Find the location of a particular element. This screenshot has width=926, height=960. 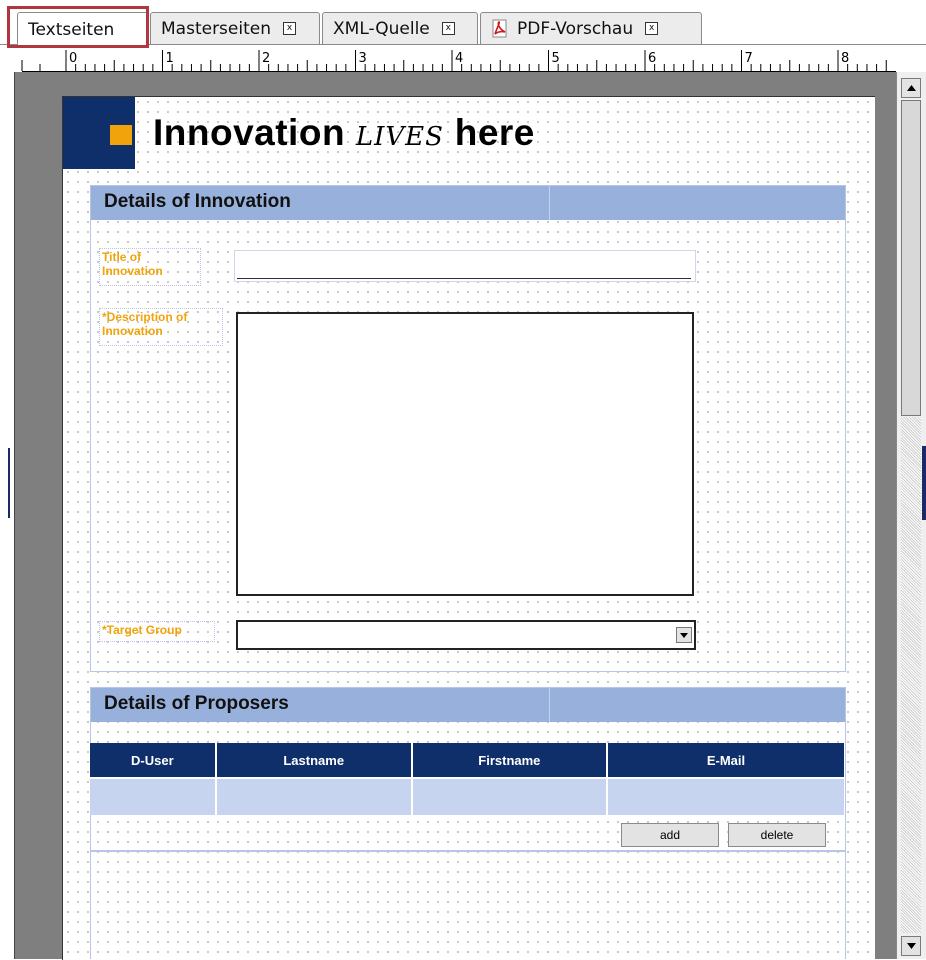

title-main: Innovation is located at coordinates (249, 132).